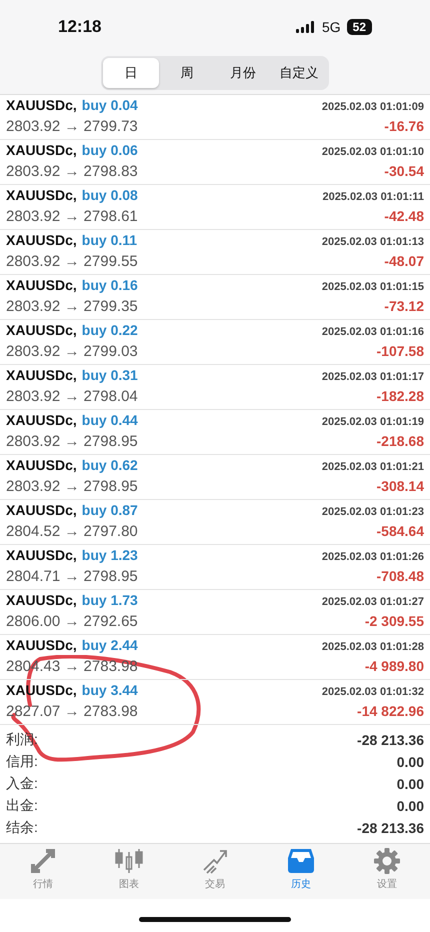 Image resolution: width=430 pixels, height=932 pixels. Describe the element at coordinates (387, 874) in the screenshot. I see `tab-bar-item: 设置` at that location.